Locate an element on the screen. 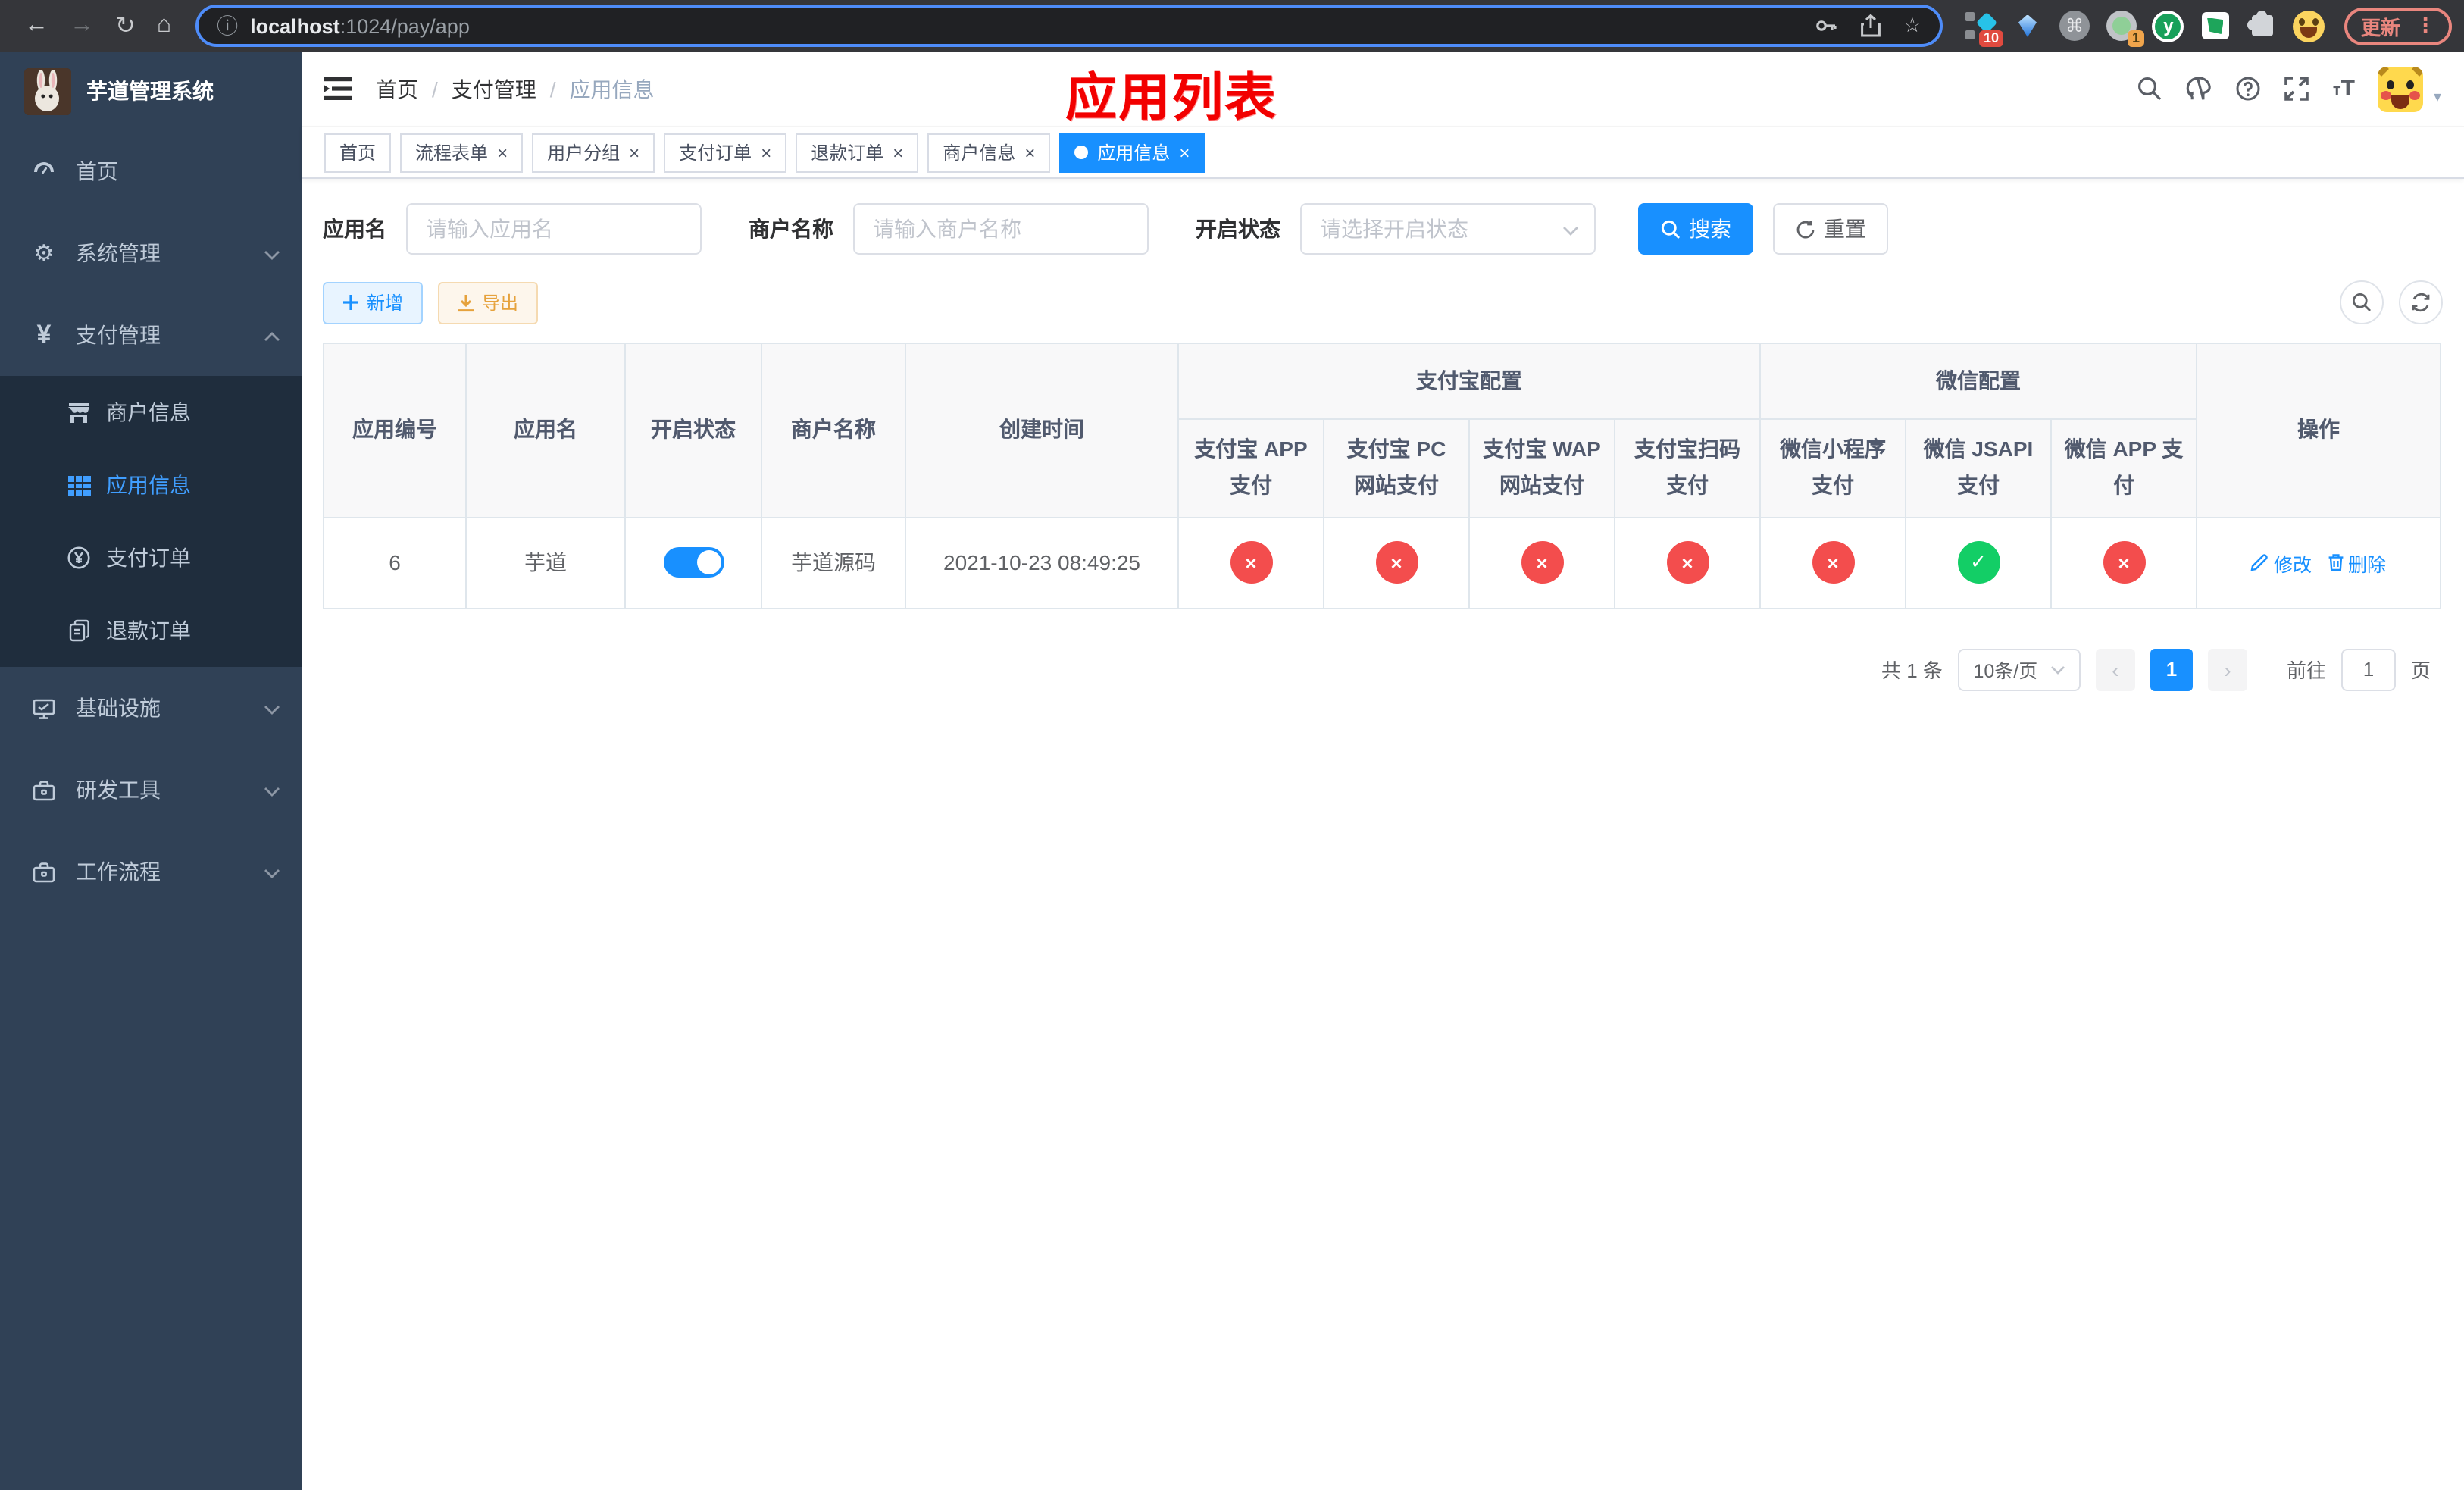  github-icon is located at coordinates (2199, 88).